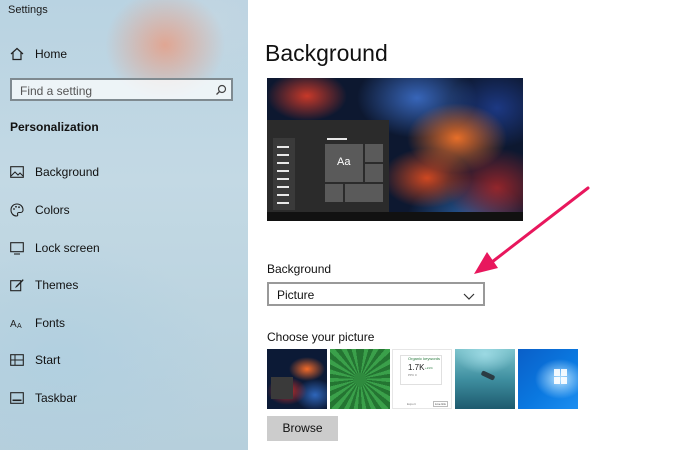 The image size is (700, 450). I want to click on thumbnail-keyword-label: Organic keywords, so click(424, 358).